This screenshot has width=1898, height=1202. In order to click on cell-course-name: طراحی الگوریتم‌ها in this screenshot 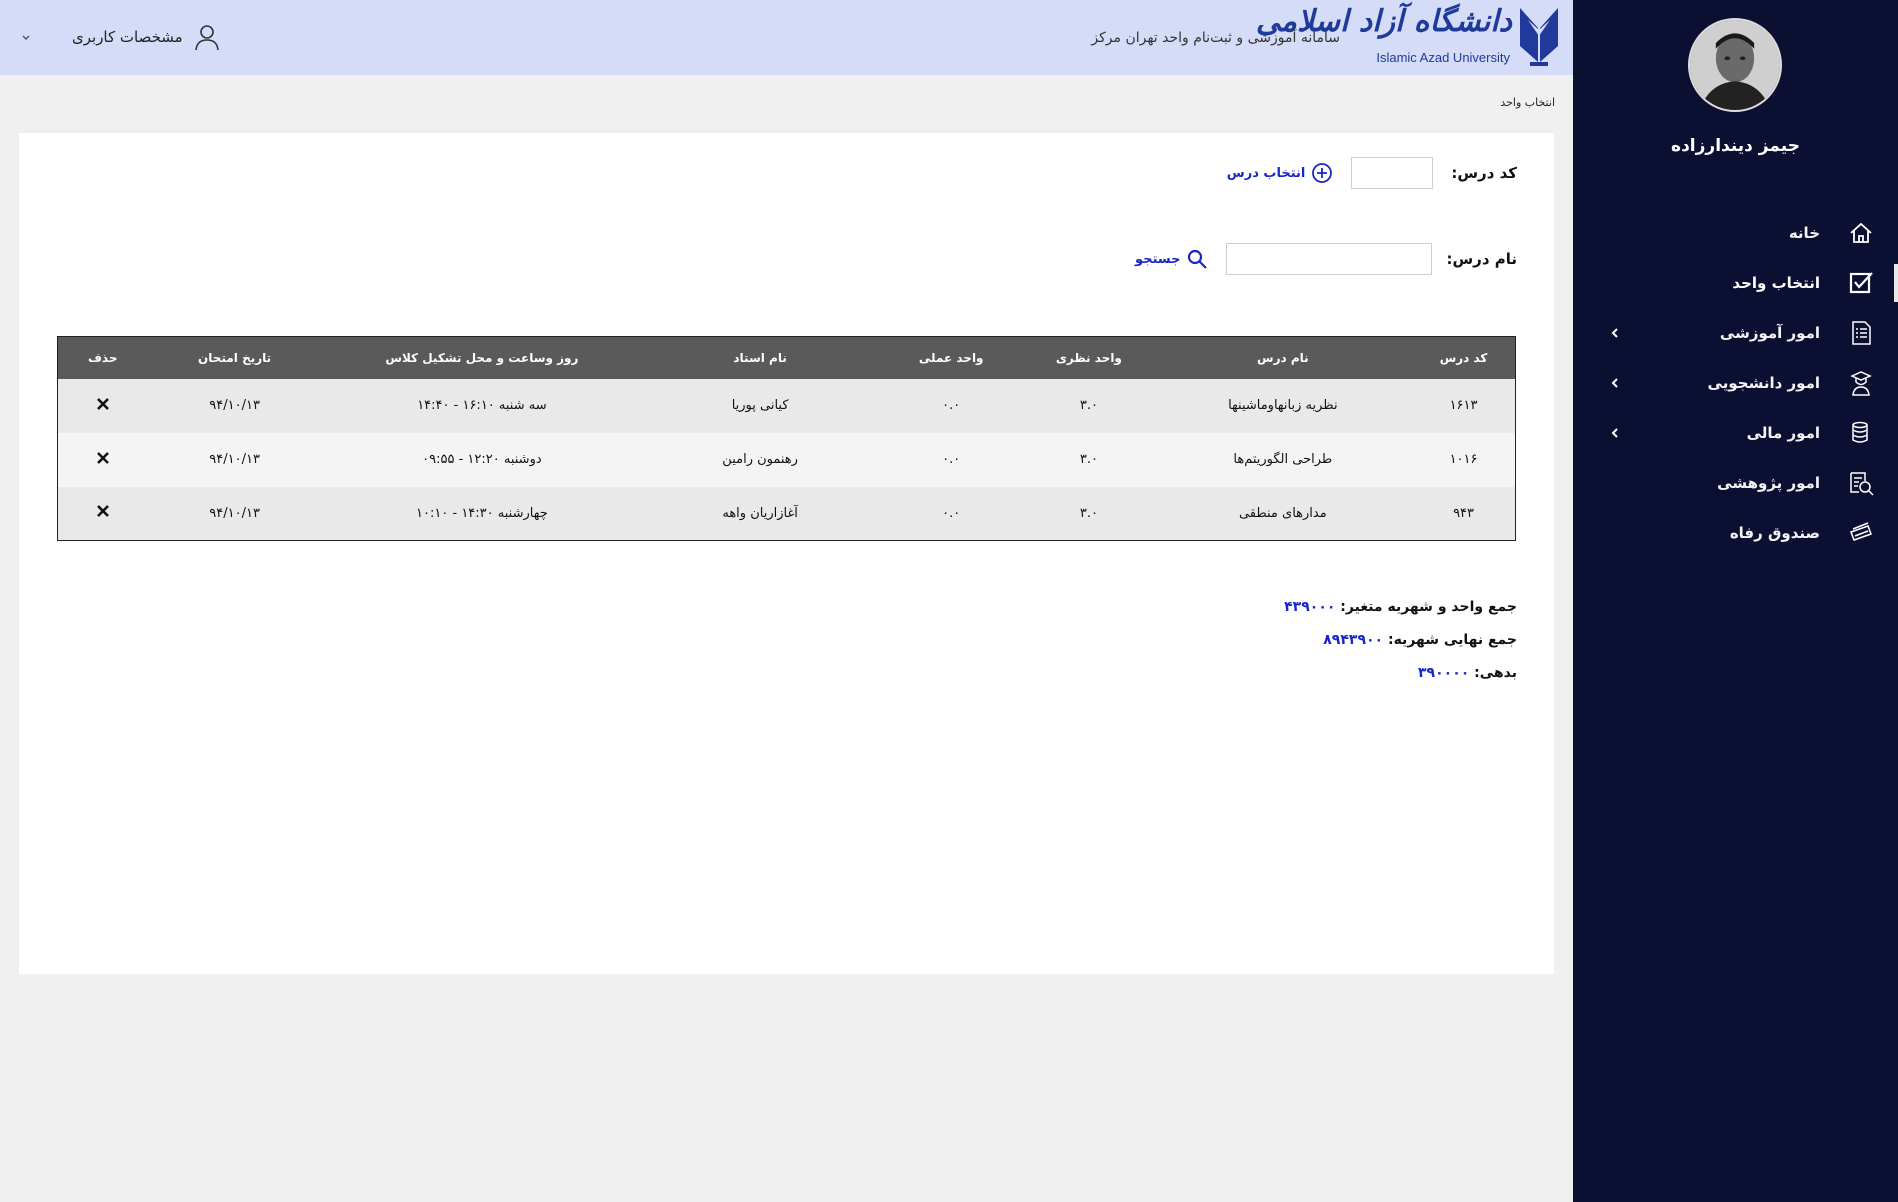, I will do `click(1283, 459)`.